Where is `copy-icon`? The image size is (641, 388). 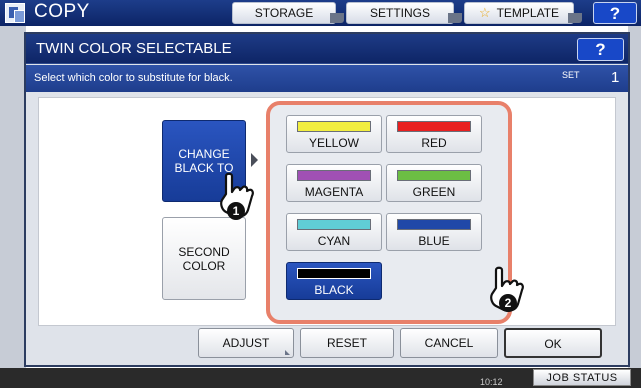
copy-icon is located at coordinates (15, 13).